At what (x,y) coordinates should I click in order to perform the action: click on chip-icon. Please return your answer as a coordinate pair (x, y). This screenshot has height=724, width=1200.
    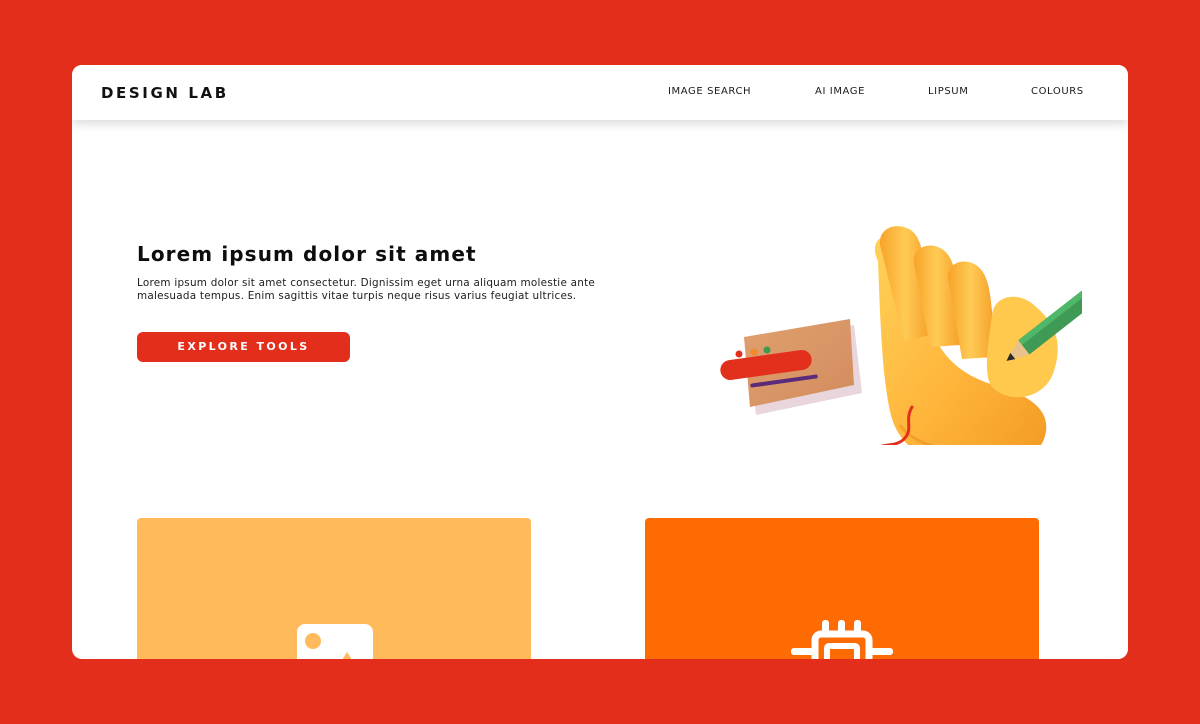
    Looking at the image, I should click on (842, 639).